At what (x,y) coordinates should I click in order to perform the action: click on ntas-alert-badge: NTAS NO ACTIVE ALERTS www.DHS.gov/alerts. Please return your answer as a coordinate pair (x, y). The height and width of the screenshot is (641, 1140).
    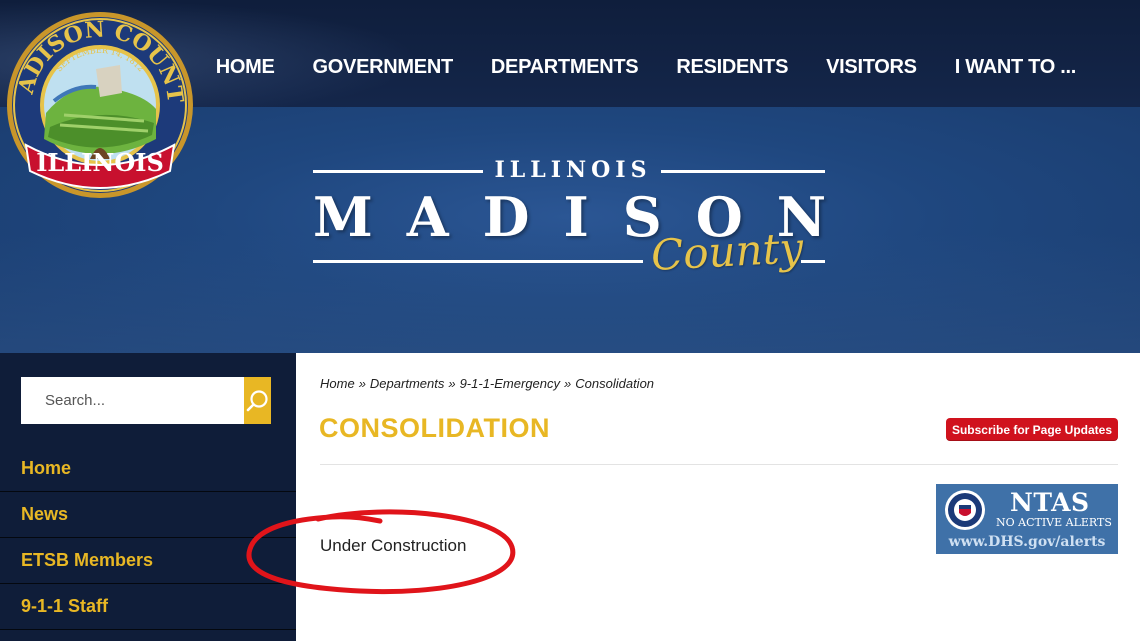
    Looking at the image, I should click on (1027, 519).